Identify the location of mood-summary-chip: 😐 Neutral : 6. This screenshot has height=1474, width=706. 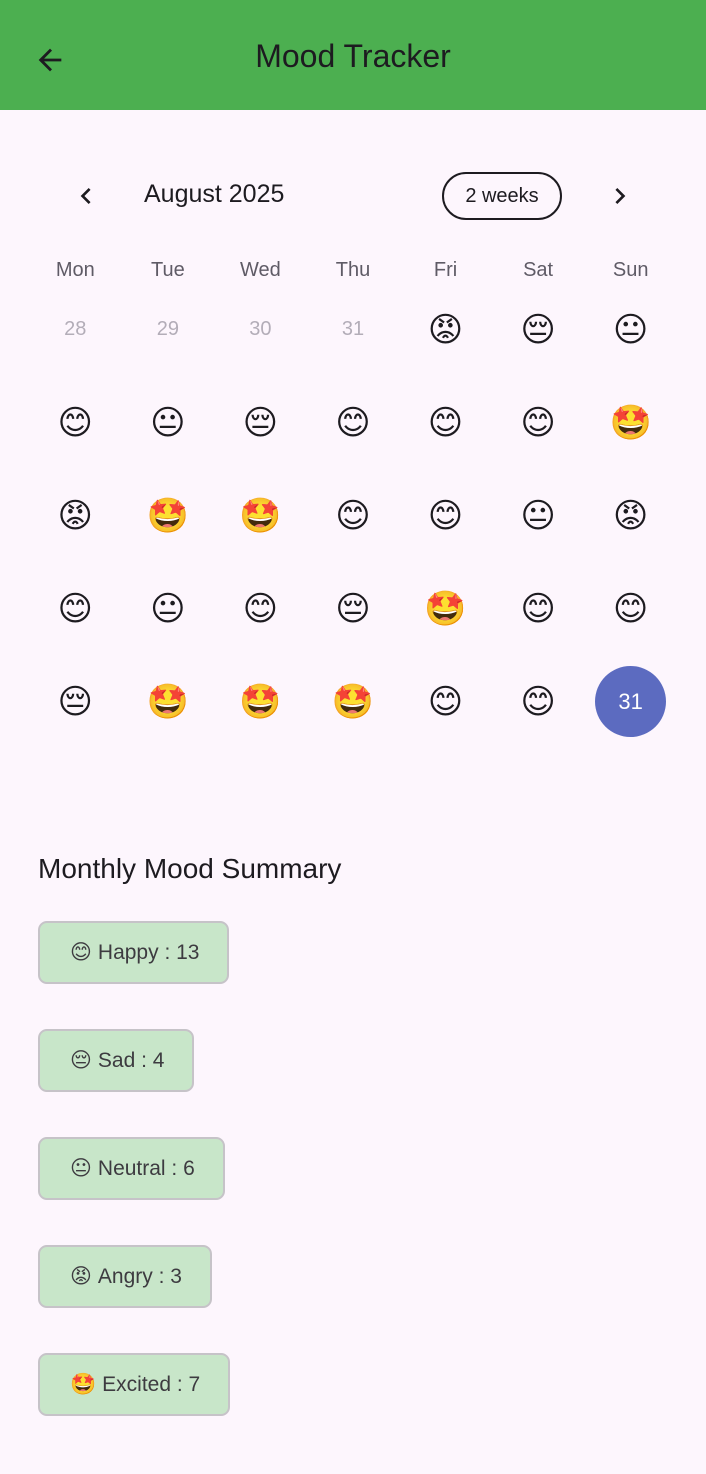
(131, 1168).